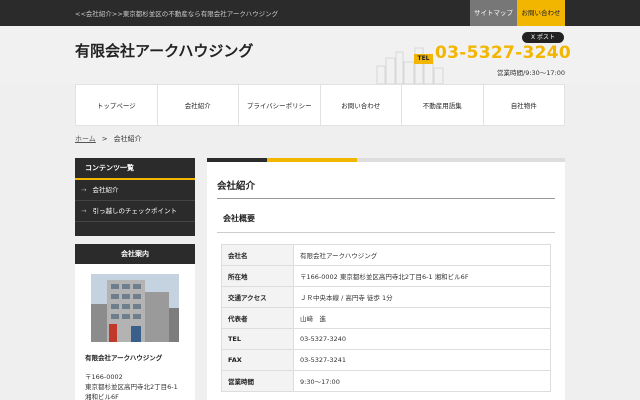  What do you see at coordinates (422, 339) in the screenshot?
I see `row-value: 03-5327-3240` at bounding box center [422, 339].